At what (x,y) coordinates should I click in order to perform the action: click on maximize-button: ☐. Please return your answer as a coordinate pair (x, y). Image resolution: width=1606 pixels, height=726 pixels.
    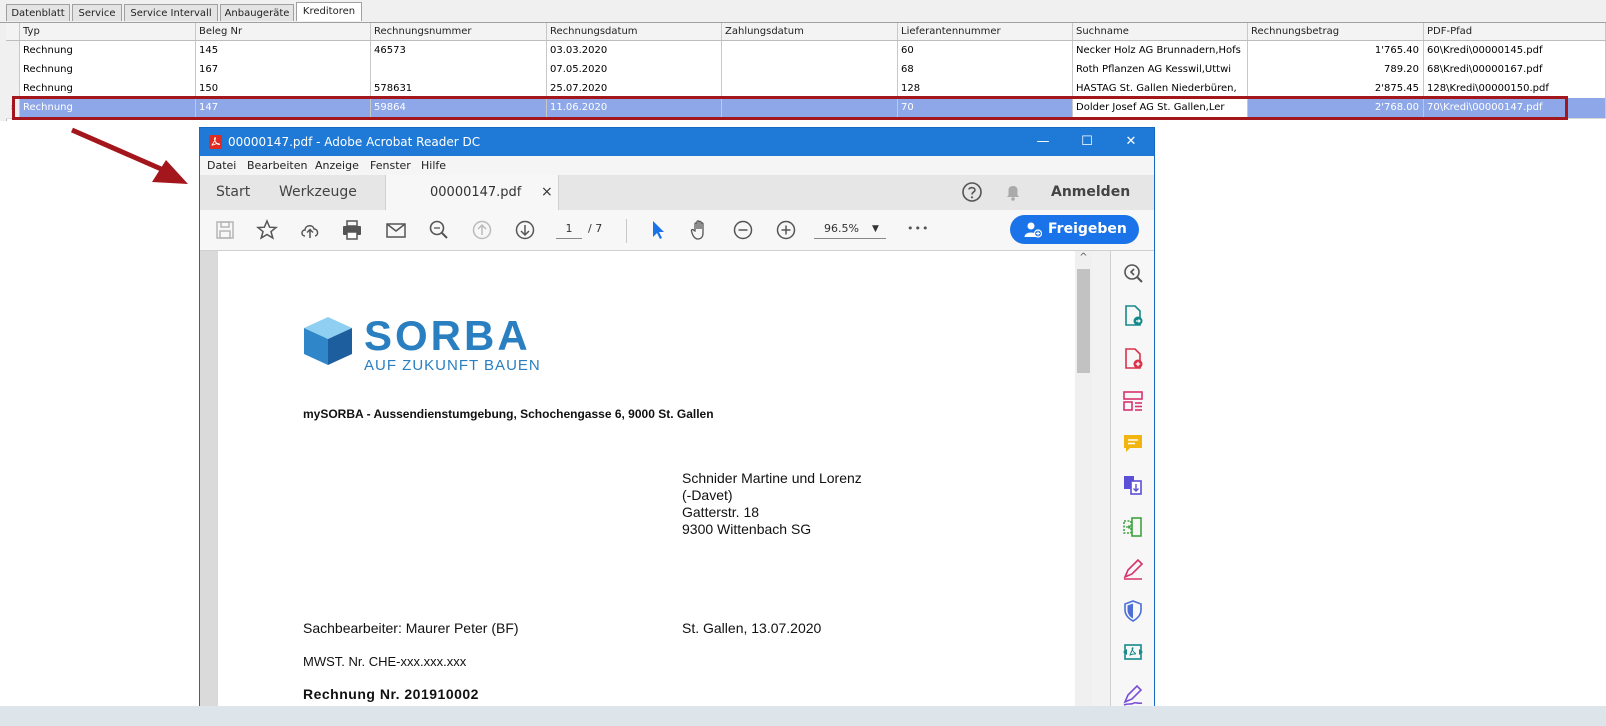
    Looking at the image, I should click on (1087, 142).